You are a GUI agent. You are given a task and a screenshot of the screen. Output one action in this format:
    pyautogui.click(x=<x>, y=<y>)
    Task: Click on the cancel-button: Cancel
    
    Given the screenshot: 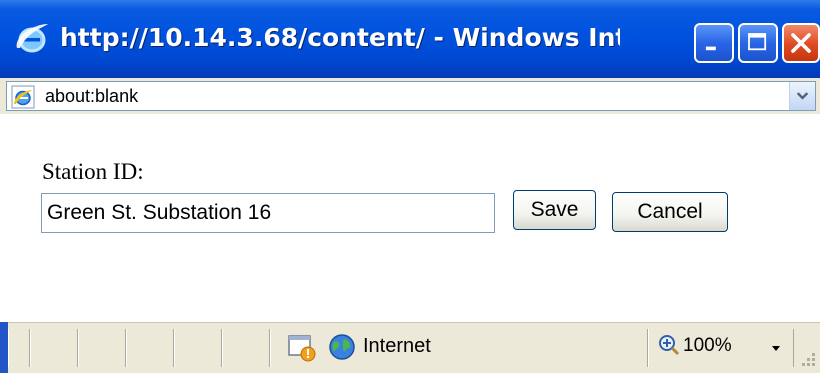 What is the action you would take?
    pyautogui.click(x=670, y=212)
    